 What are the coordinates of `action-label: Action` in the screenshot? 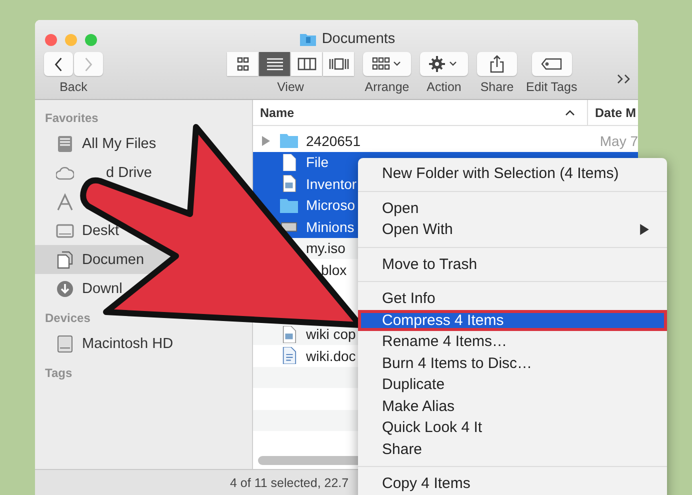 It's located at (444, 87).